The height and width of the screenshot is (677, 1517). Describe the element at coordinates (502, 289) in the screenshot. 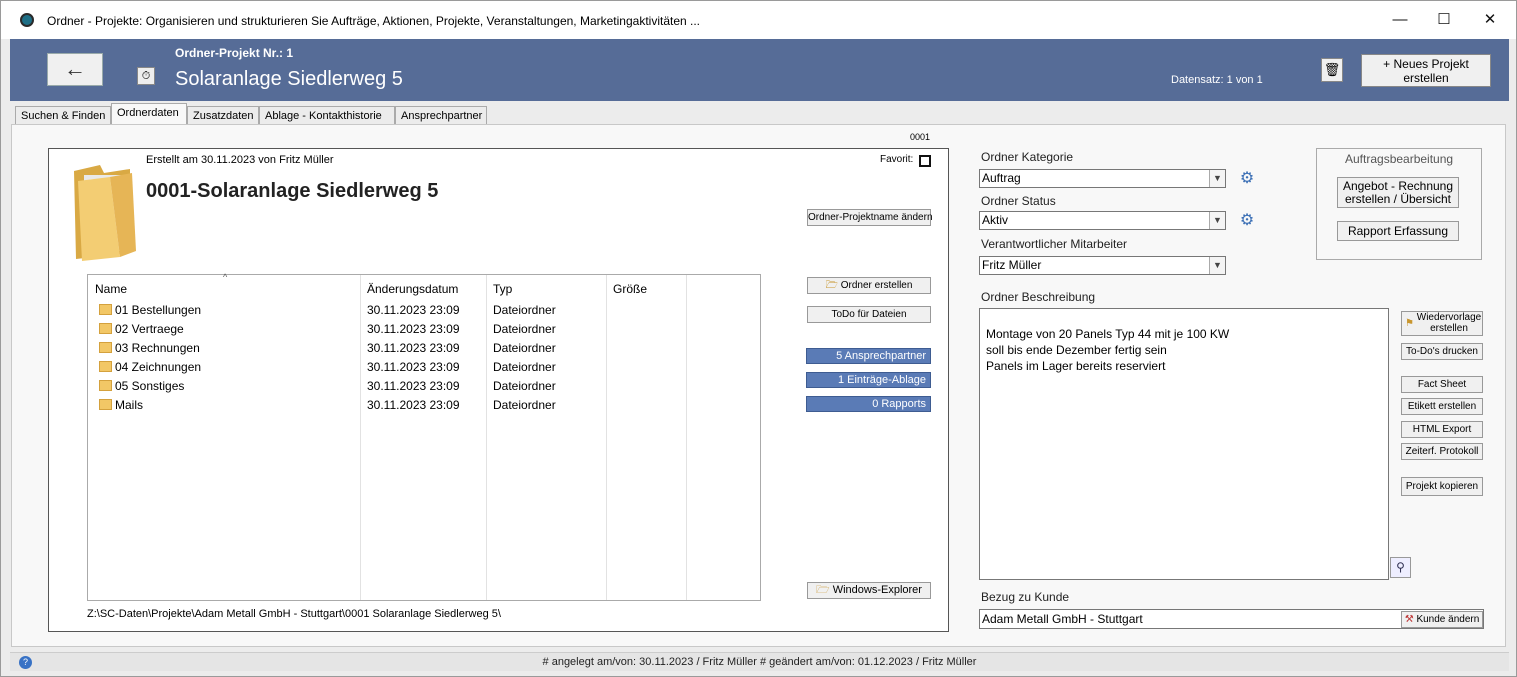

I see `col-header-type: Typ` at that location.